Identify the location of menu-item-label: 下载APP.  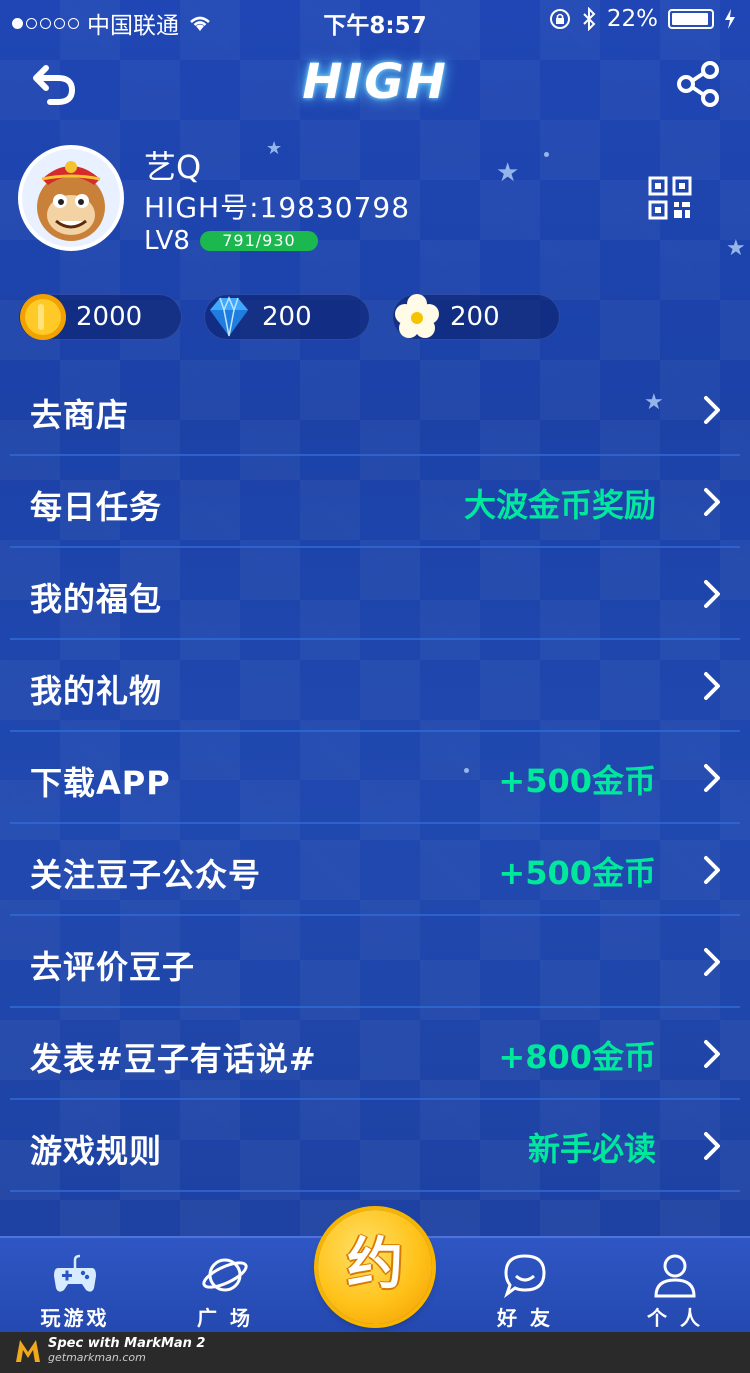
(100, 783).